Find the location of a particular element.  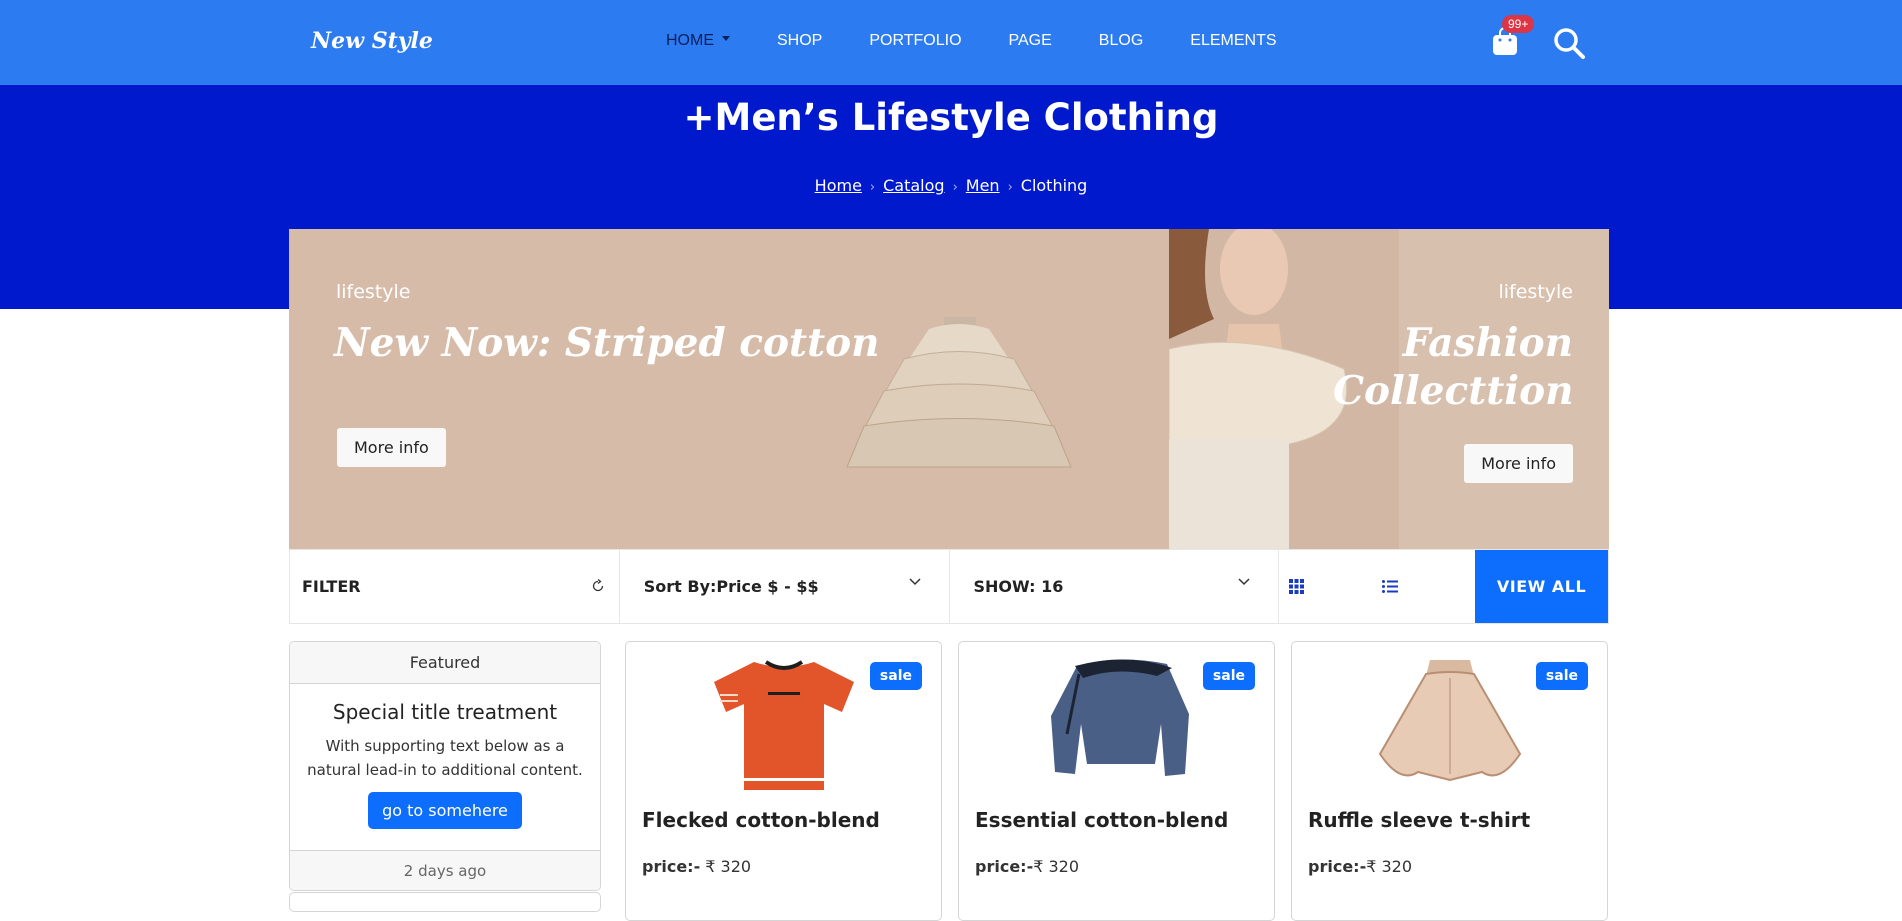

go-somewhere-button: go to somehere is located at coordinates (445, 810).